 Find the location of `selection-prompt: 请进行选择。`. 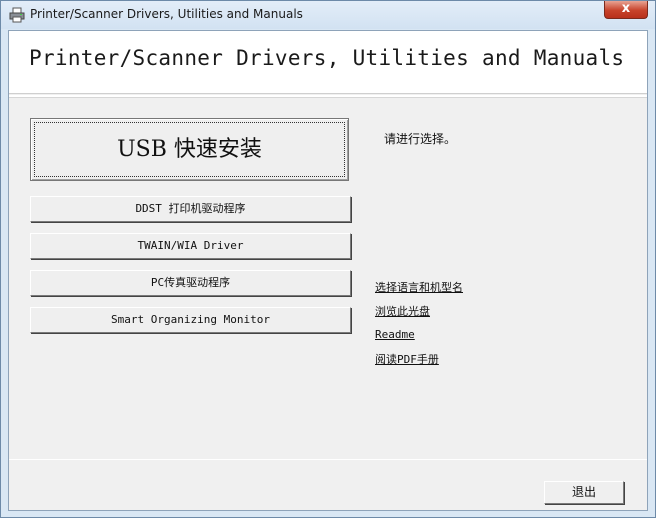

selection-prompt: 请进行选择。 is located at coordinates (420, 139).